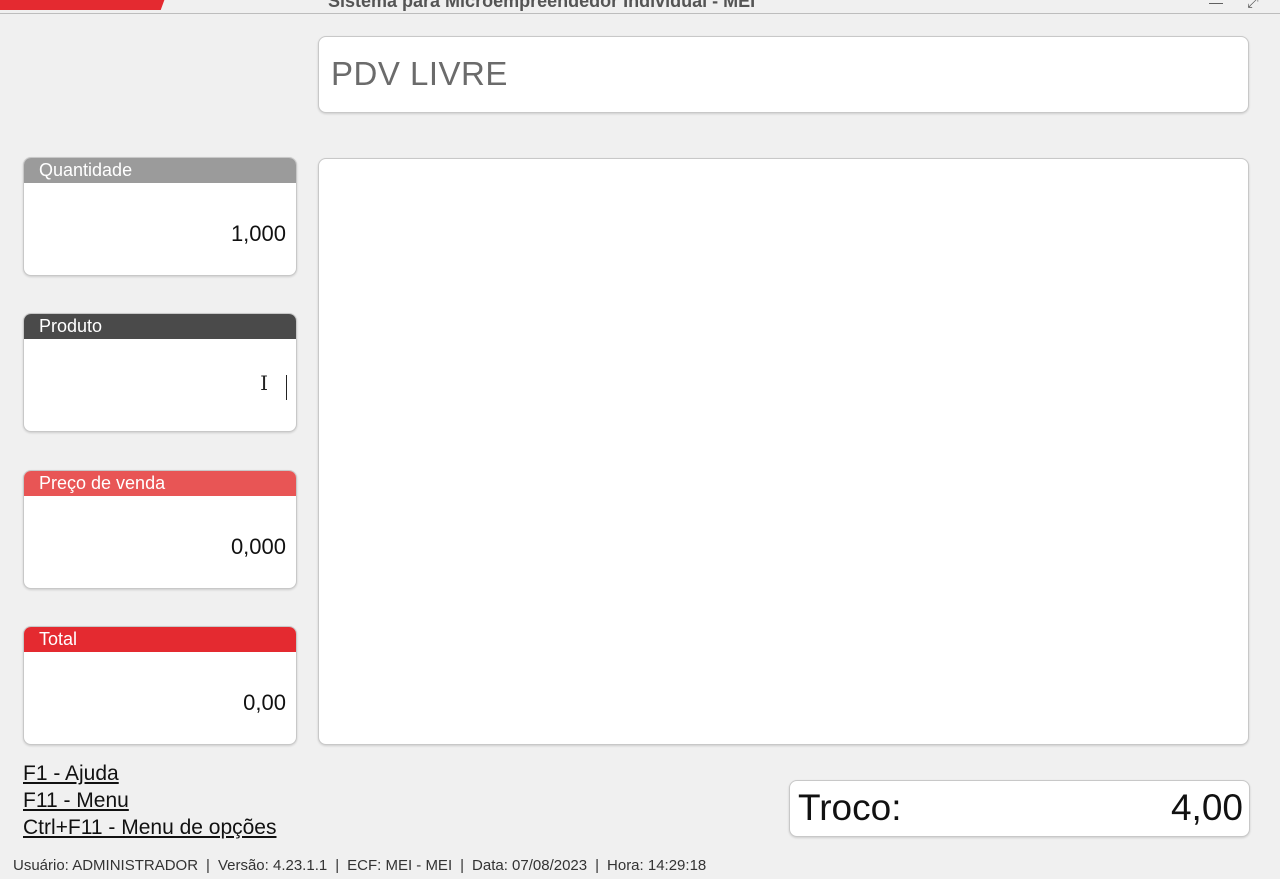  Describe the element at coordinates (264, 383) in the screenshot. I see `text-cursor-icon: I` at that location.